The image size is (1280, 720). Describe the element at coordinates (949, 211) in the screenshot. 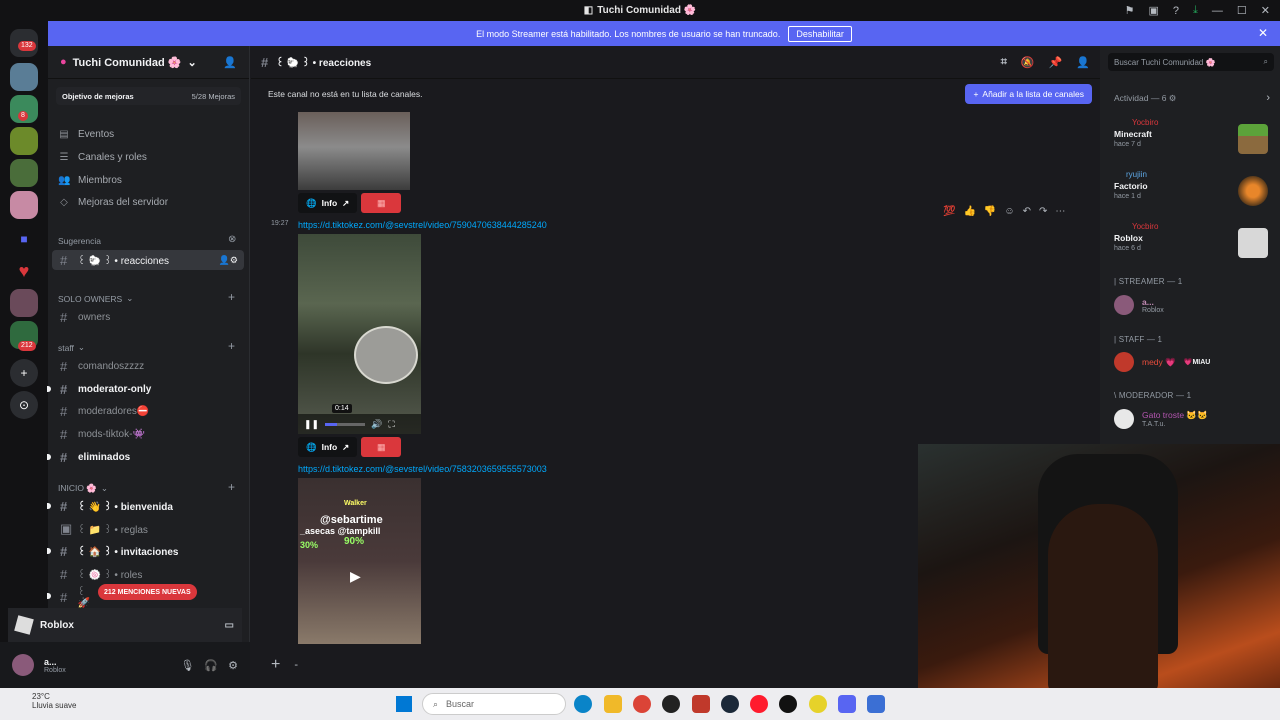

I see `reaction-icon: 💯` at that location.